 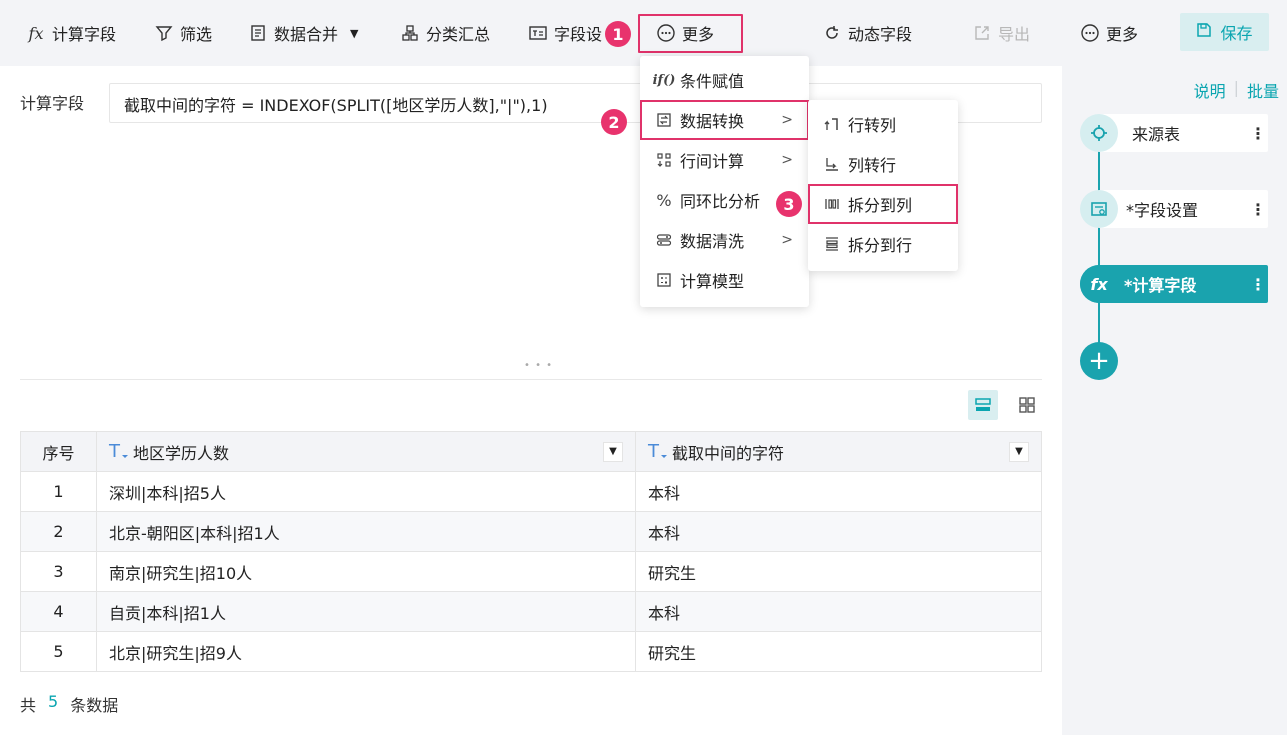 What do you see at coordinates (724, 120) in the screenshot?
I see `menu-item-data-transform: 数据转换 >` at bounding box center [724, 120].